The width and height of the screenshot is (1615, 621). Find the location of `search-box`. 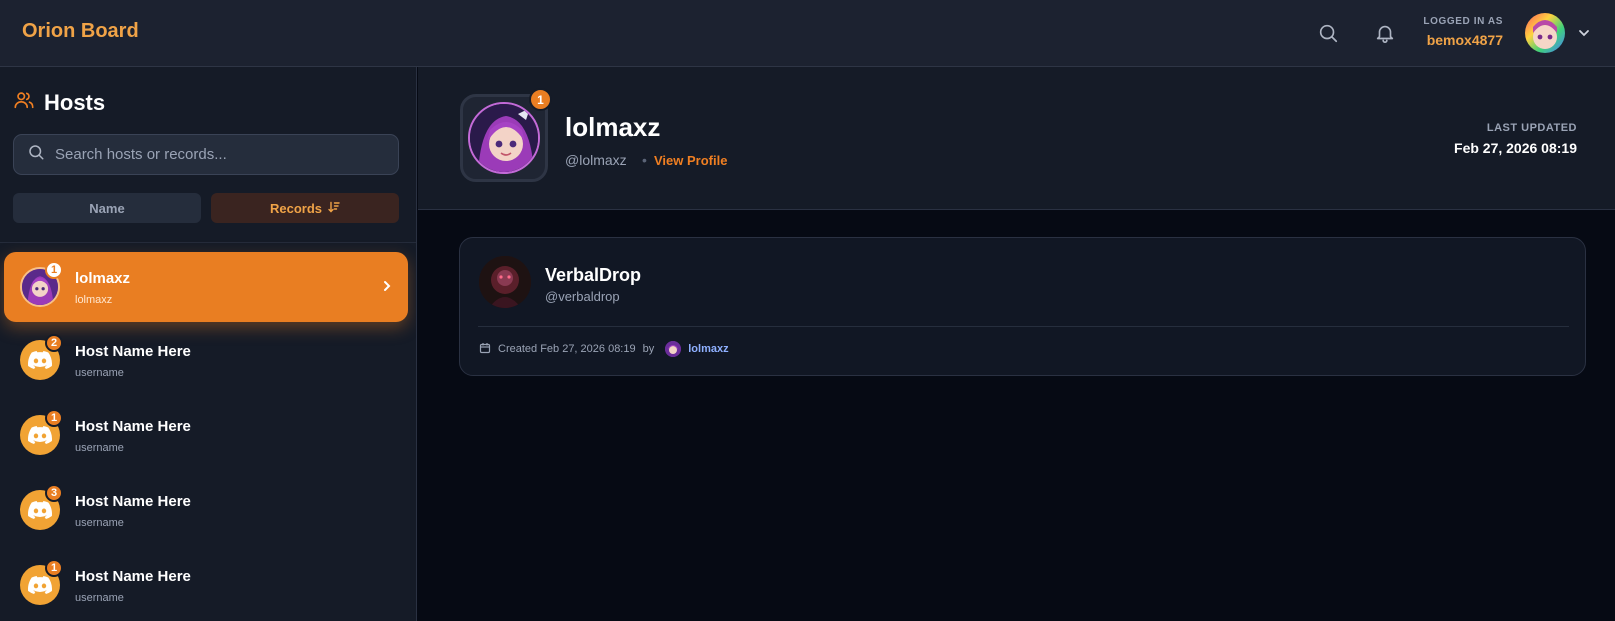

search-box is located at coordinates (206, 154).